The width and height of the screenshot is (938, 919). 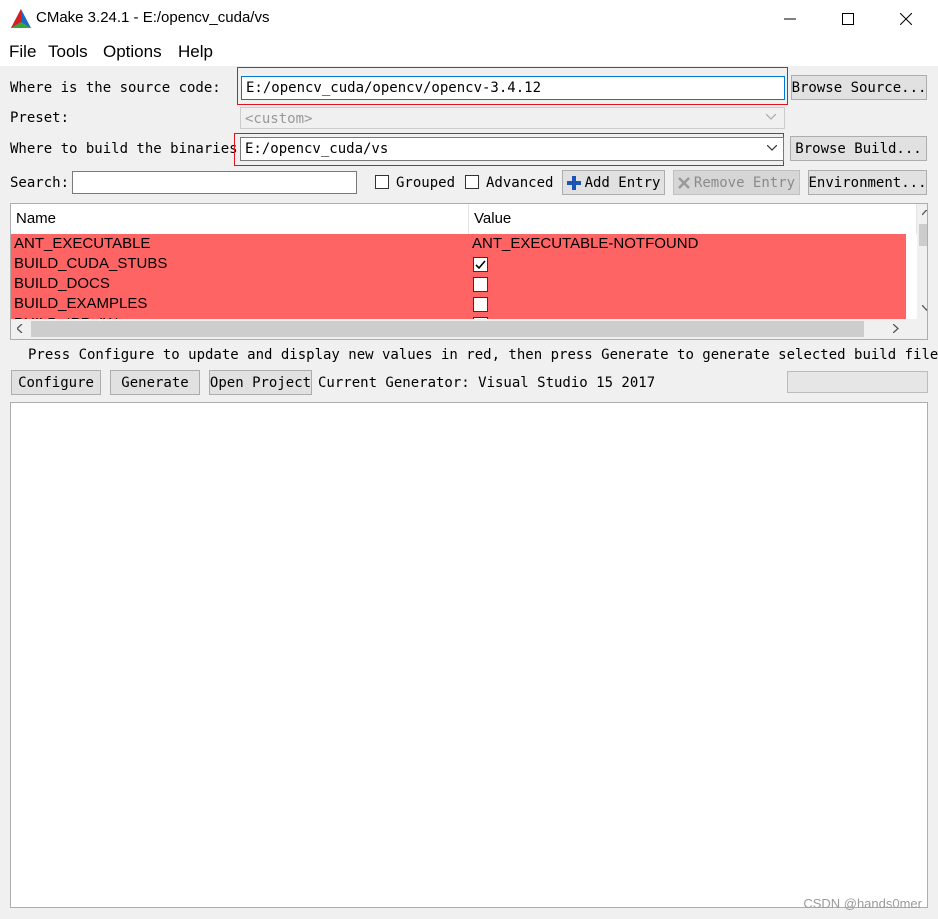 What do you see at coordinates (923, 235) in the screenshot?
I see `vertical-scroll-thumb` at bounding box center [923, 235].